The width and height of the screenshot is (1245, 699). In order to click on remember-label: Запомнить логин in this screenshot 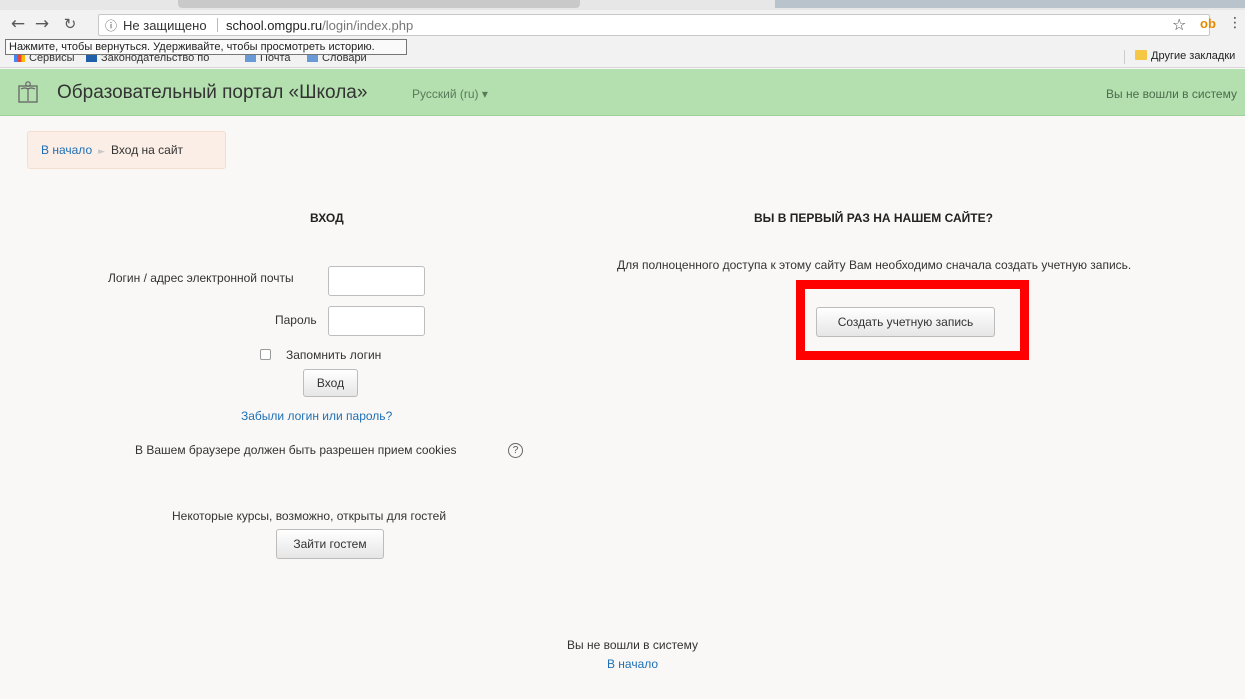, I will do `click(333, 355)`.